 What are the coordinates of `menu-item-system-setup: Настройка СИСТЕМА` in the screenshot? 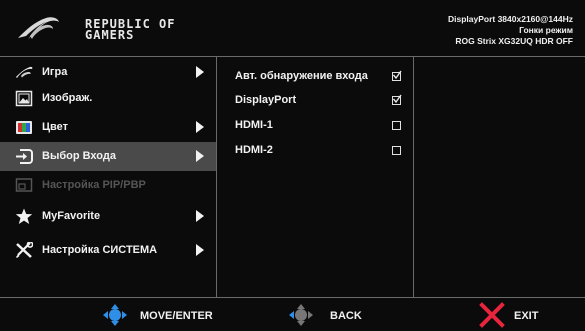 It's located at (108, 250).